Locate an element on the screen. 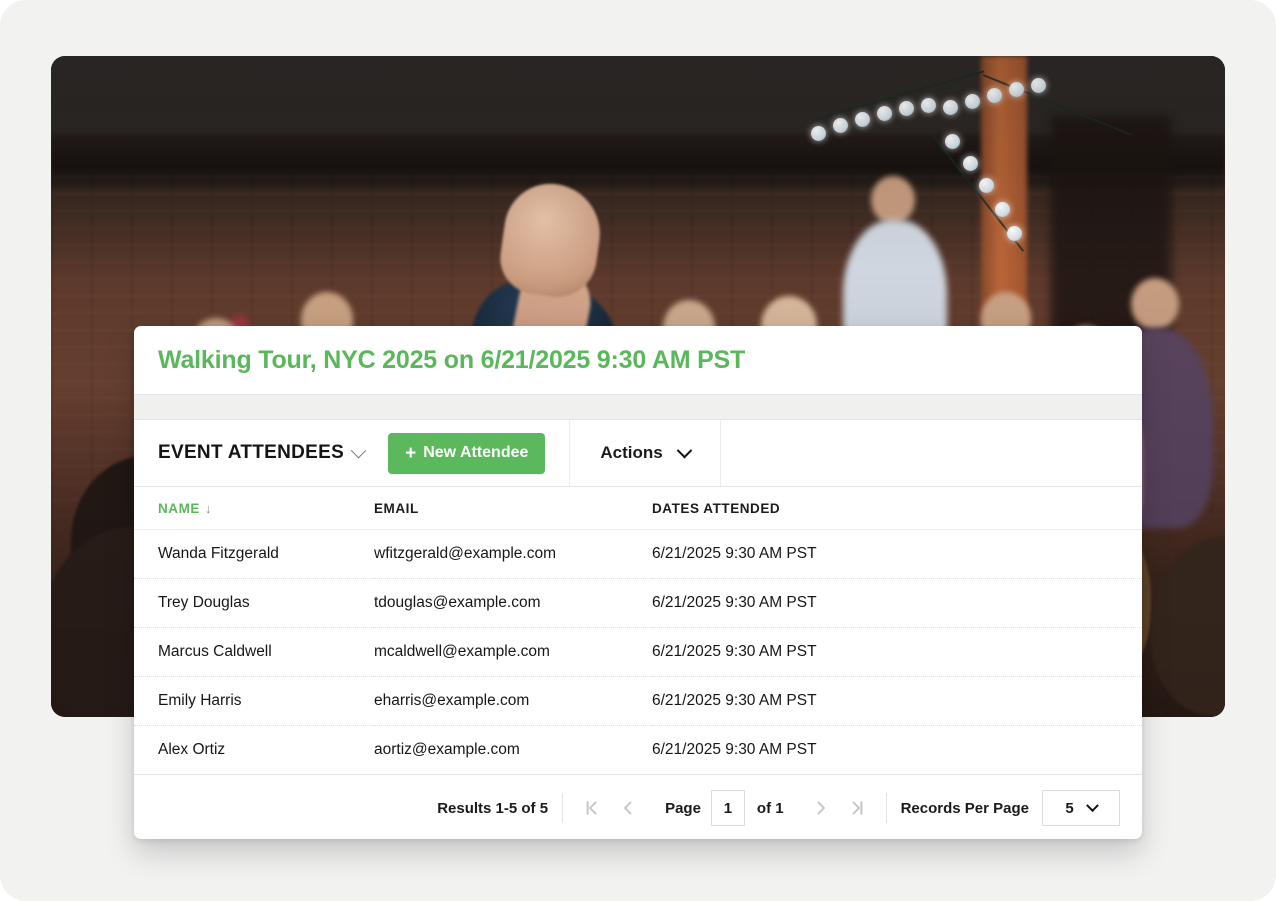  list-view-name: EVENT ATTENDEES is located at coordinates (251, 452).